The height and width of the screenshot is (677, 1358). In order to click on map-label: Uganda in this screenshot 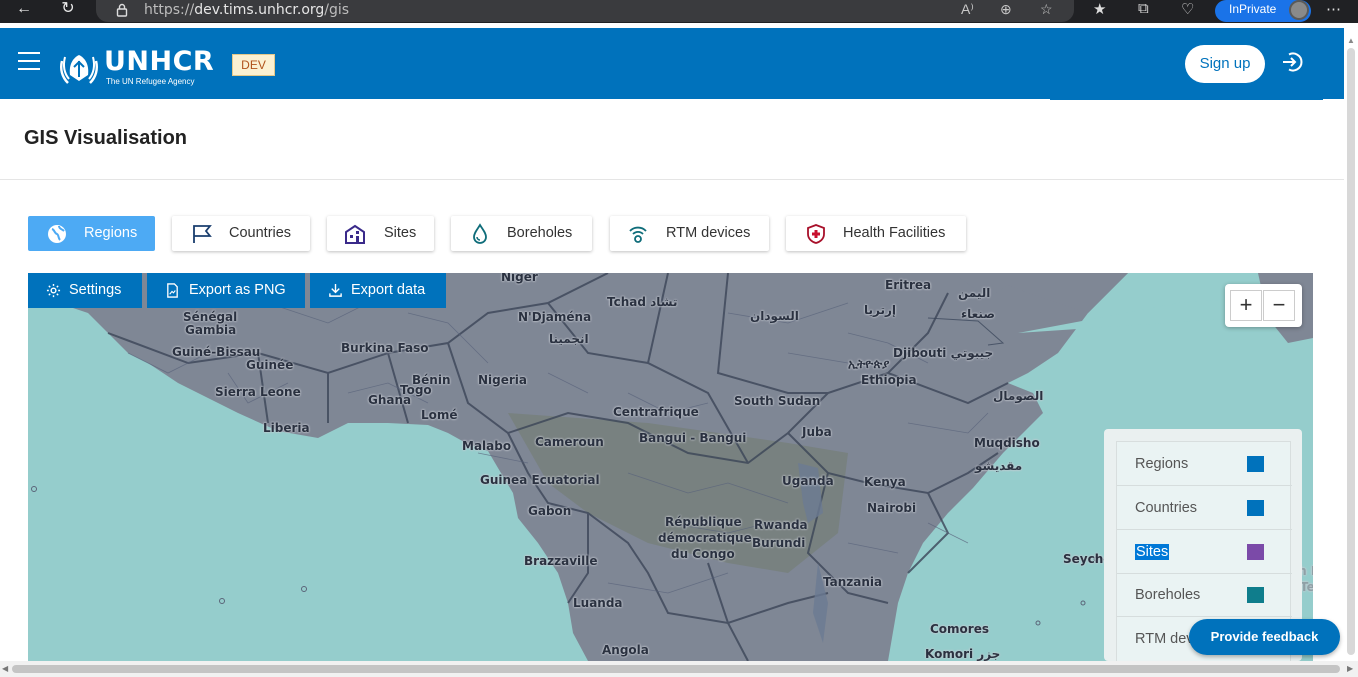, I will do `click(808, 481)`.